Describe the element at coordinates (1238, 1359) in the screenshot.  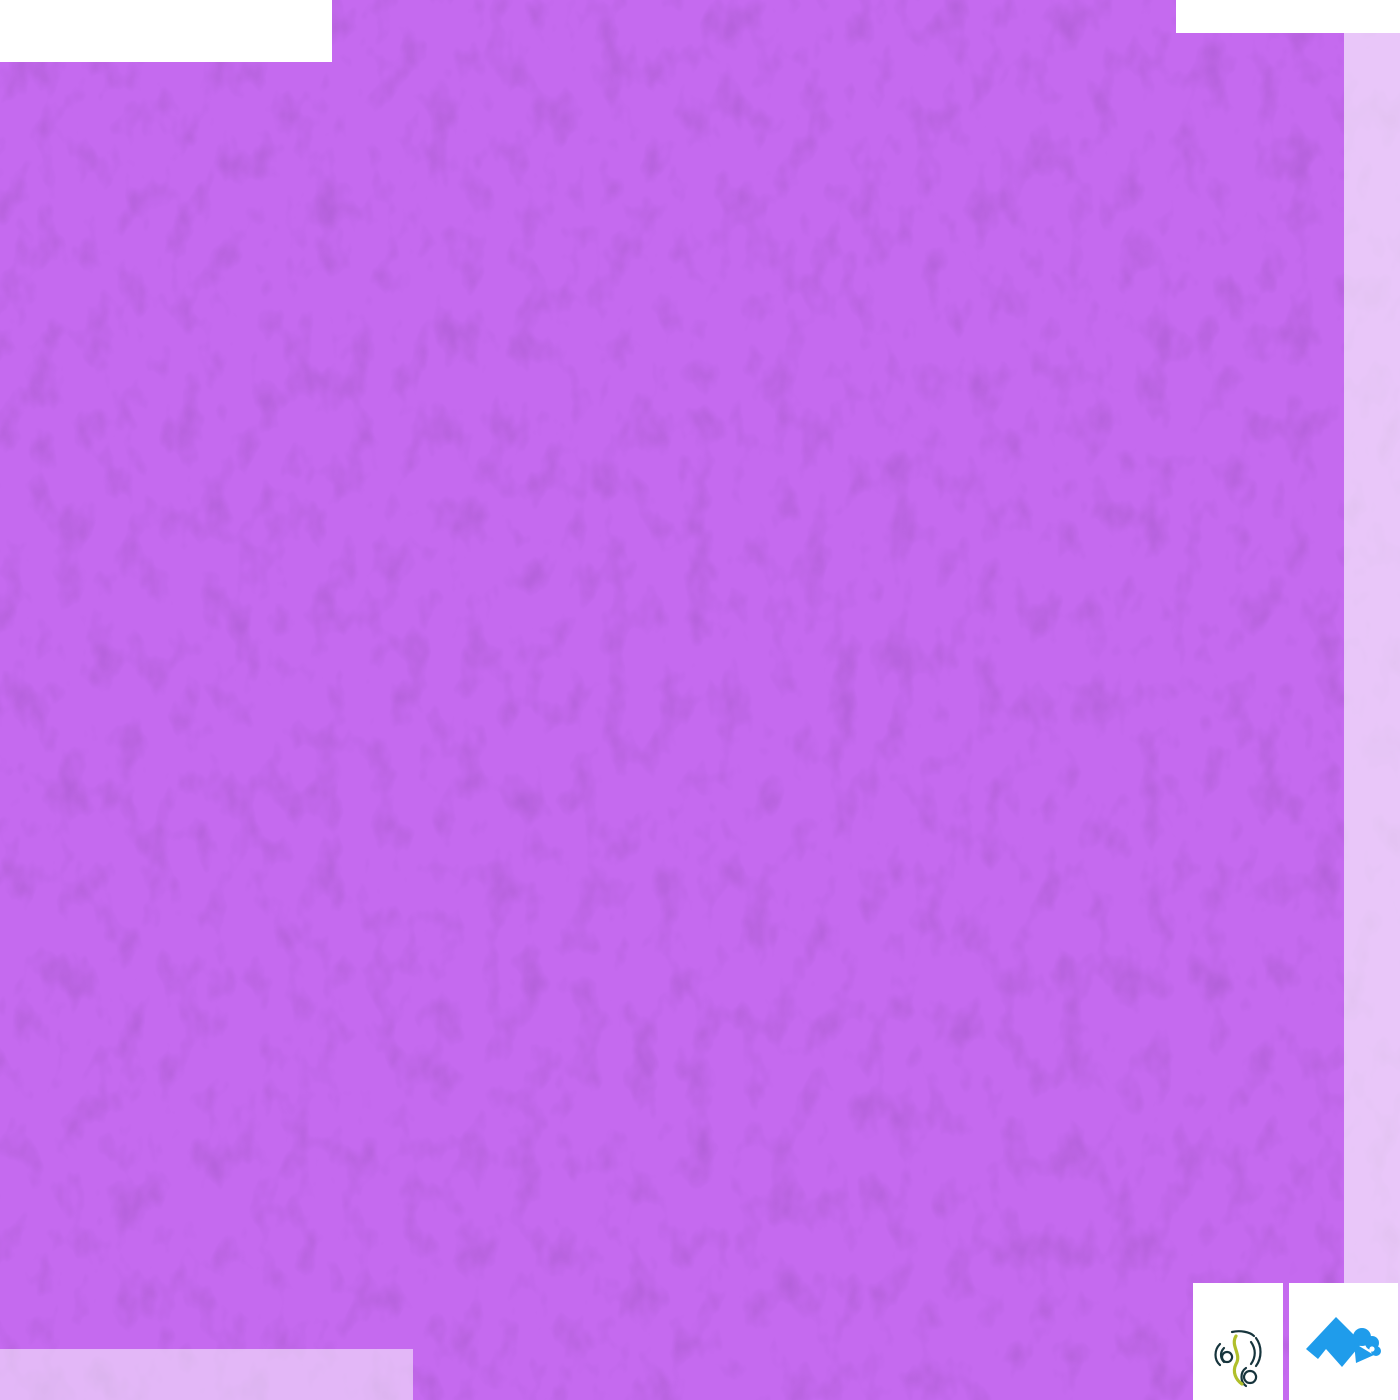
I see `geosphere-contour-icon` at that location.